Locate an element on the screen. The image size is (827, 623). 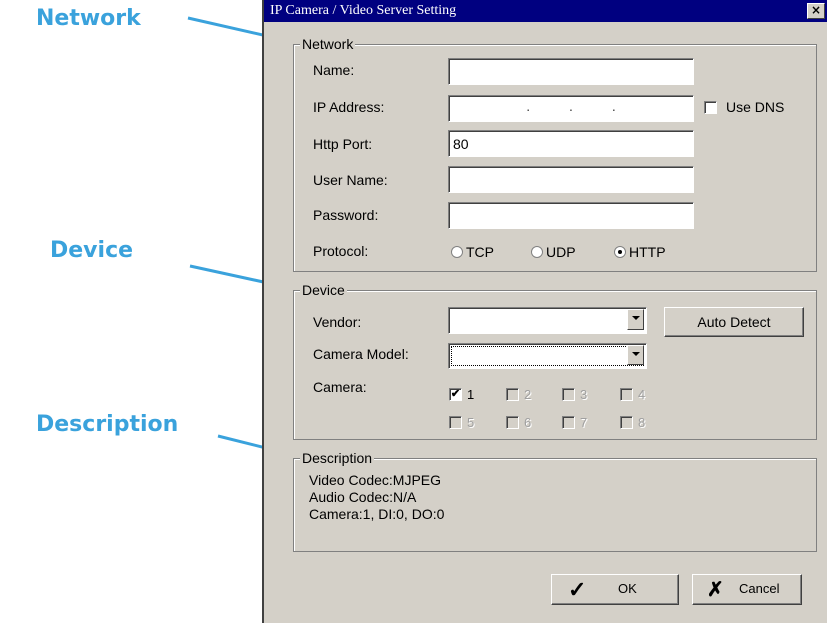
protocol-http-radio is located at coordinates (620, 252).